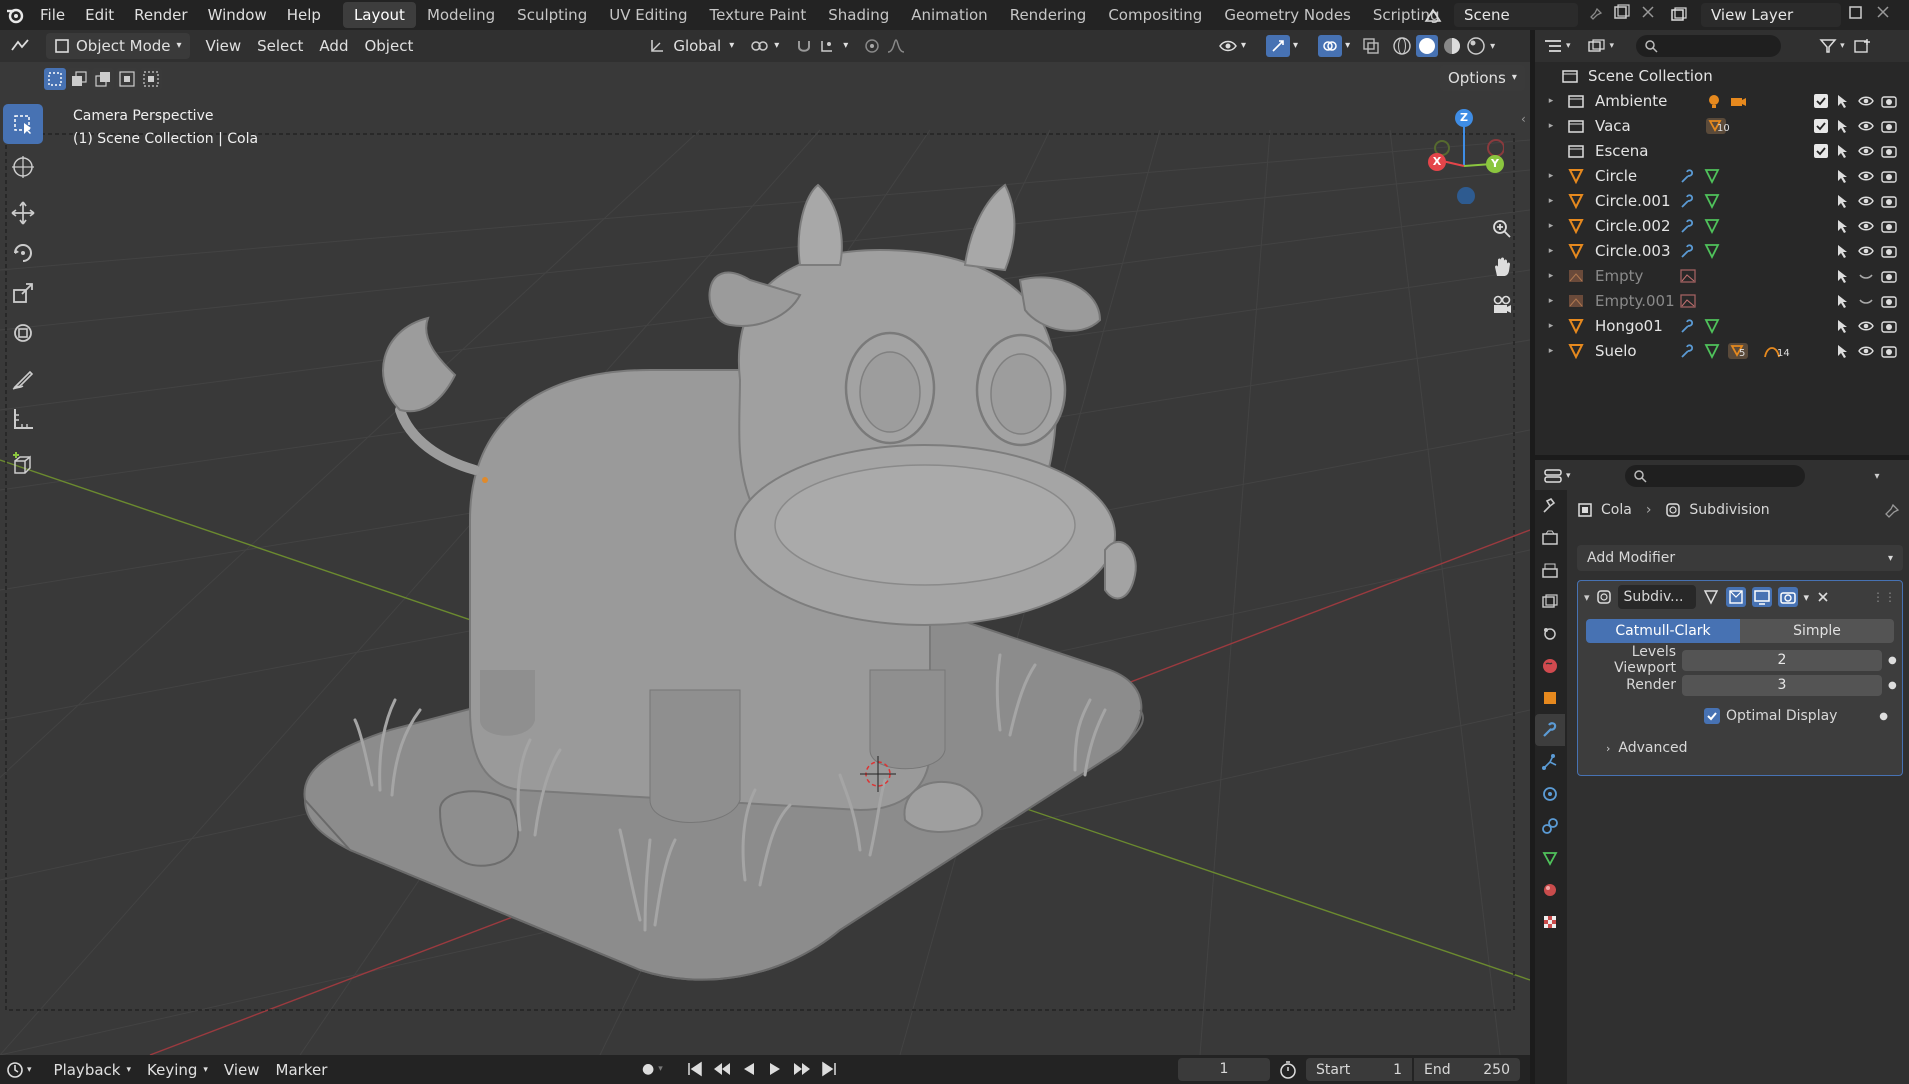  I want to click on realtime-display-icon, so click(1761, 597).